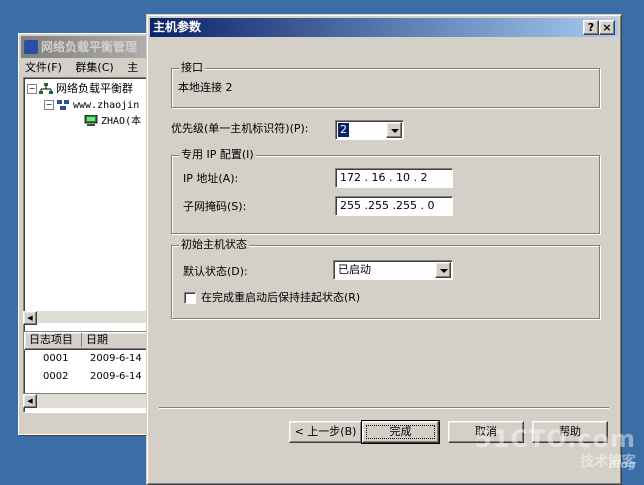  What do you see at coordinates (217, 155) in the screenshot?
I see `dedicated-ip-group-label: 专用 IP 配置(I)` at bounding box center [217, 155].